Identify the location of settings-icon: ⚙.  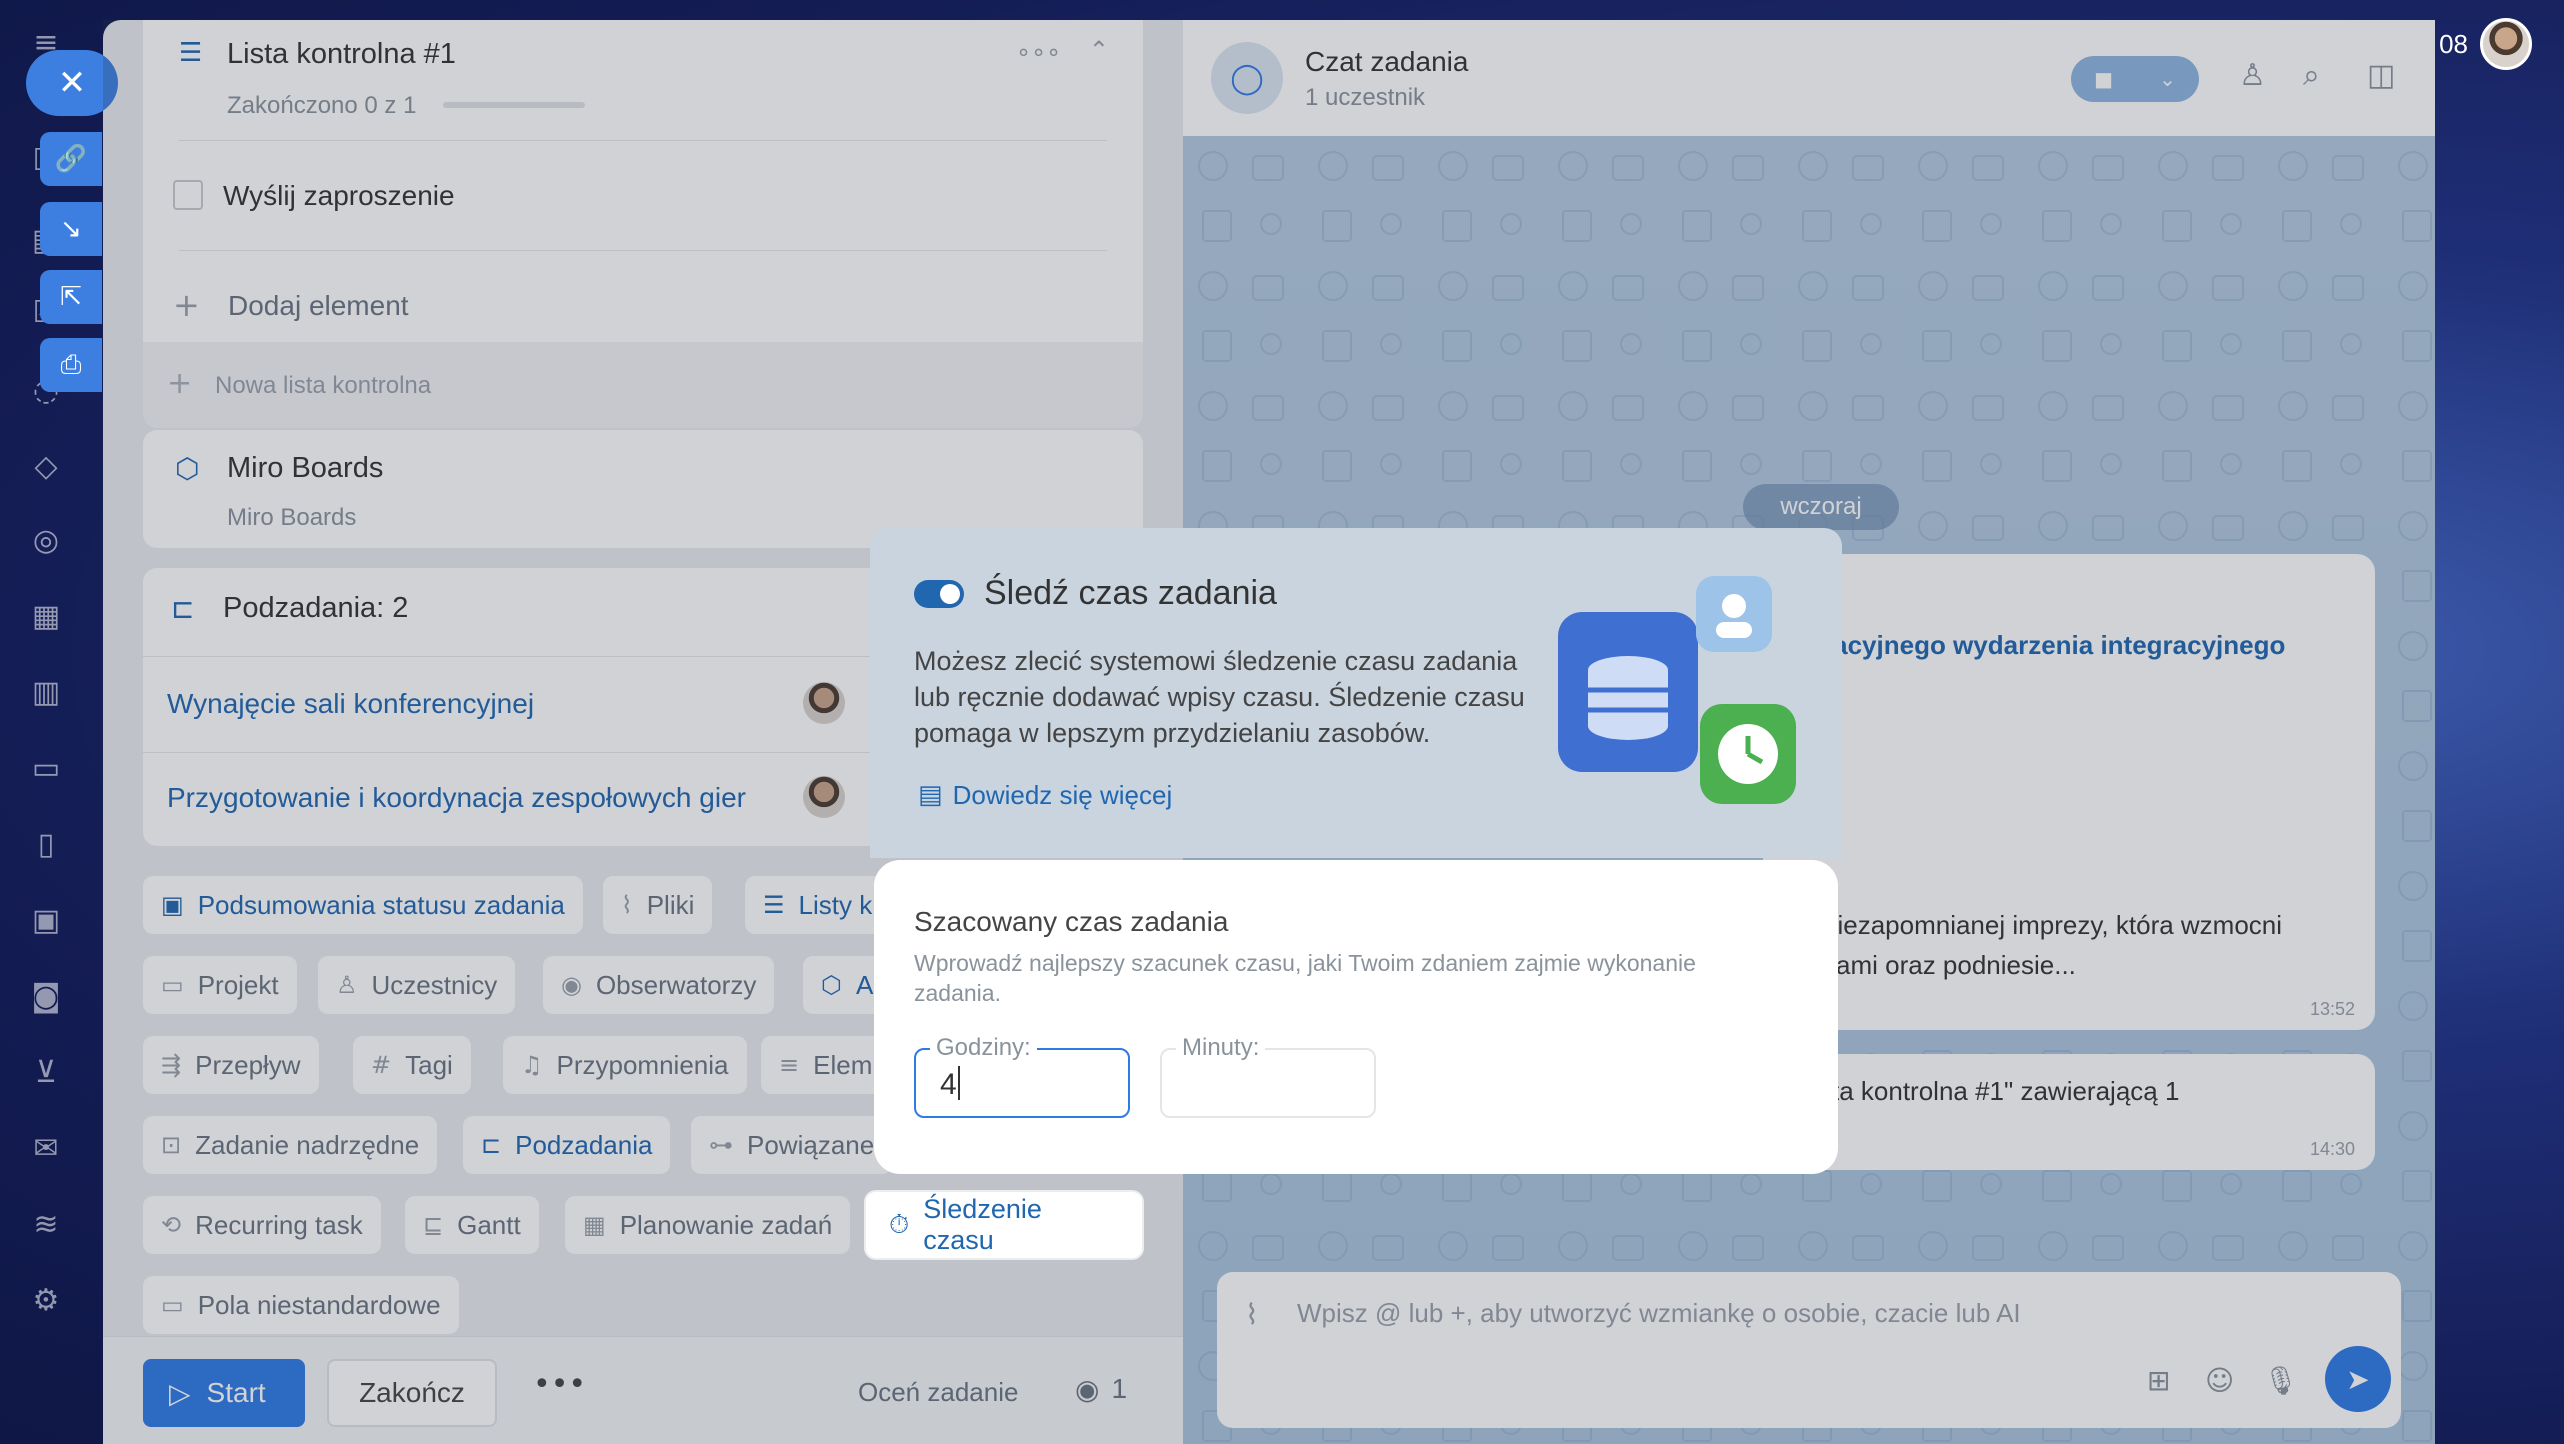
(46, 1300).